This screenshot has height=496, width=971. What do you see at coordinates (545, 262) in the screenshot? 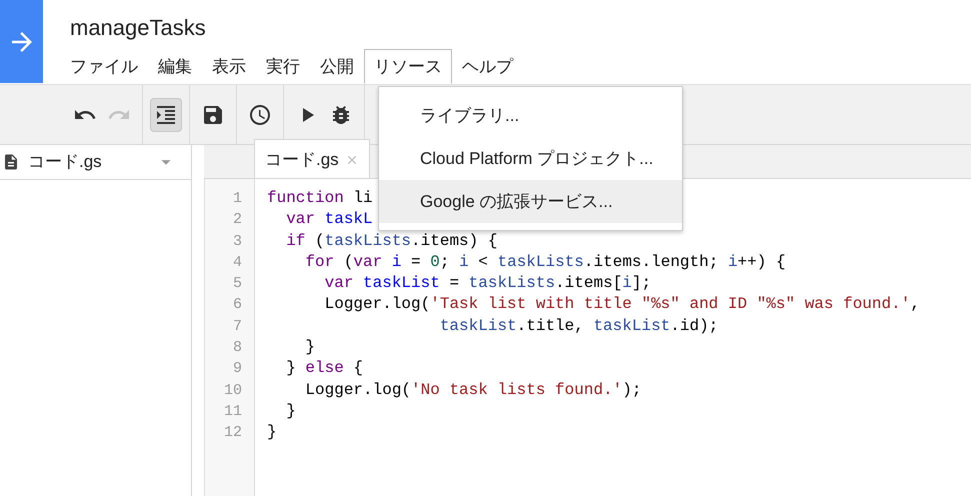
I see `code-line: for (var i = 0; i < taskLists.items.length; i++) {` at bounding box center [545, 262].